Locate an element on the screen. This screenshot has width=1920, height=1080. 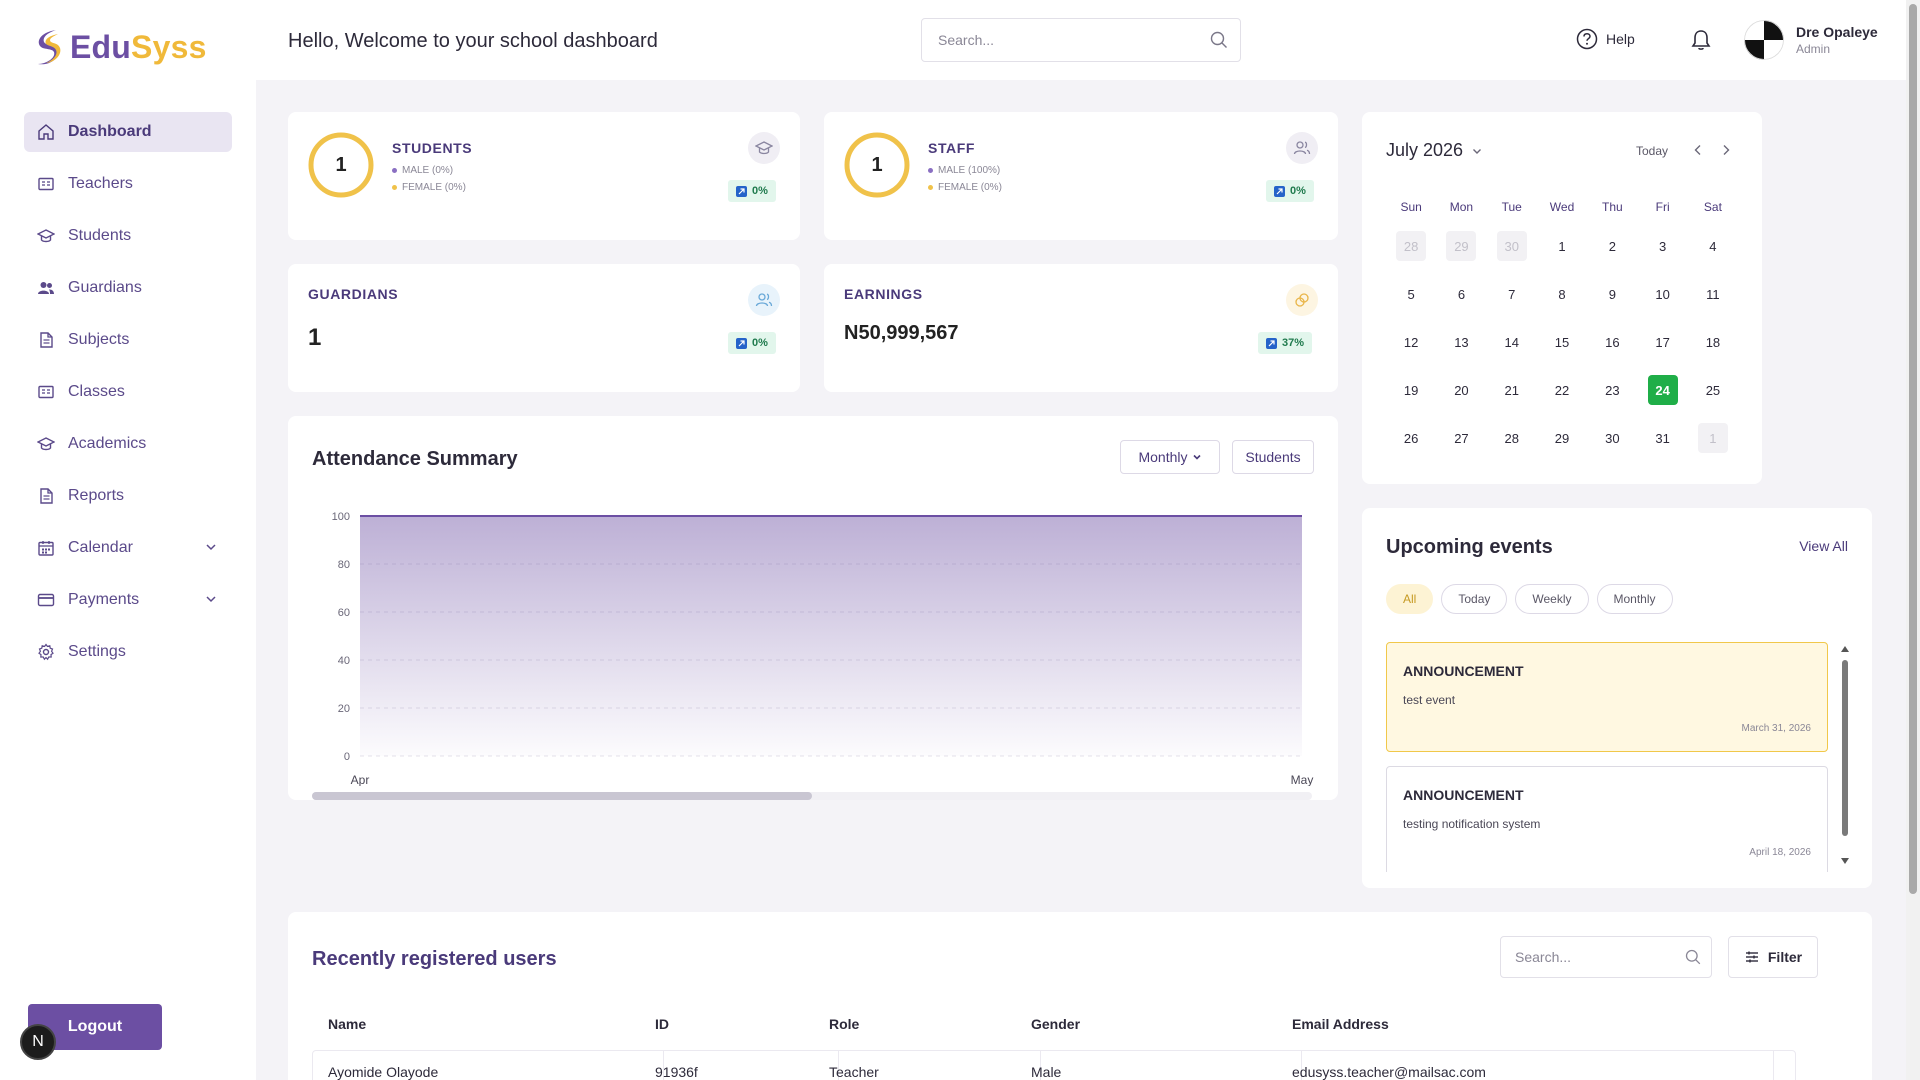
calendar-day: 17 is located at coordinates (1663, 342).